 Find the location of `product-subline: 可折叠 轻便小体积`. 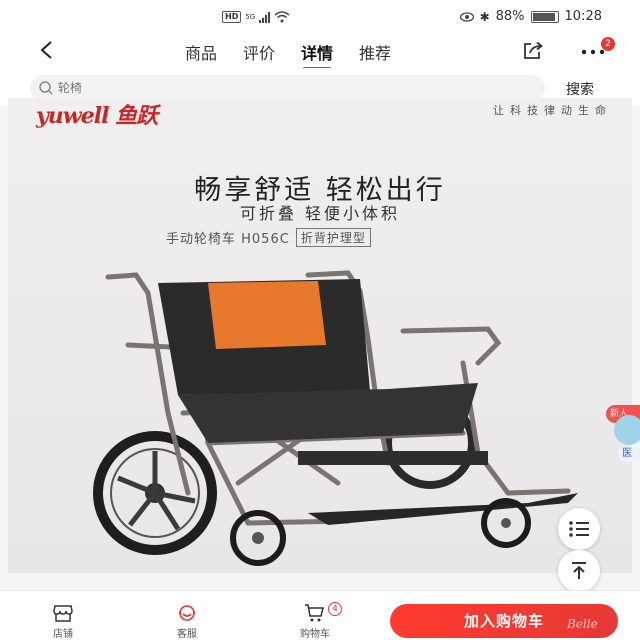

product-subline: 可折叠 轻便小体积 is located at coordinates (320, 213).